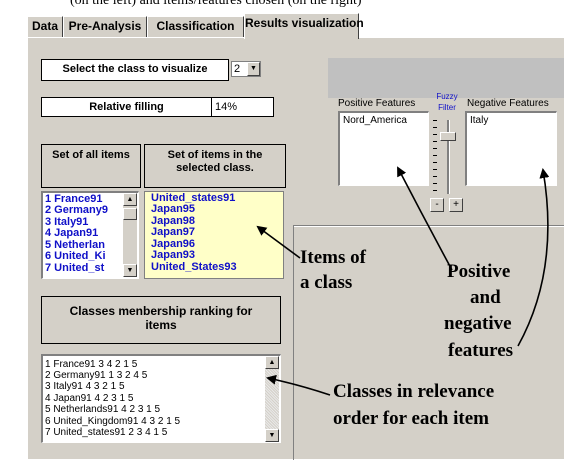 The height and width of the screenshot is (460, 564). What do you see at coordinates (173, 232) in the screenshot?
I see `list-item: Japan97` at bounding box center [173, 232].